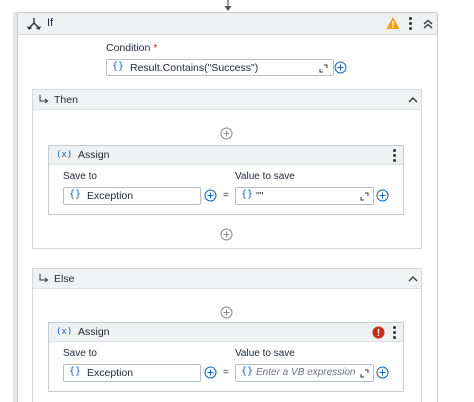  Describe the element at coordinates (413, 100) in the screenshot. I see `then-collapse-icon` at that location.